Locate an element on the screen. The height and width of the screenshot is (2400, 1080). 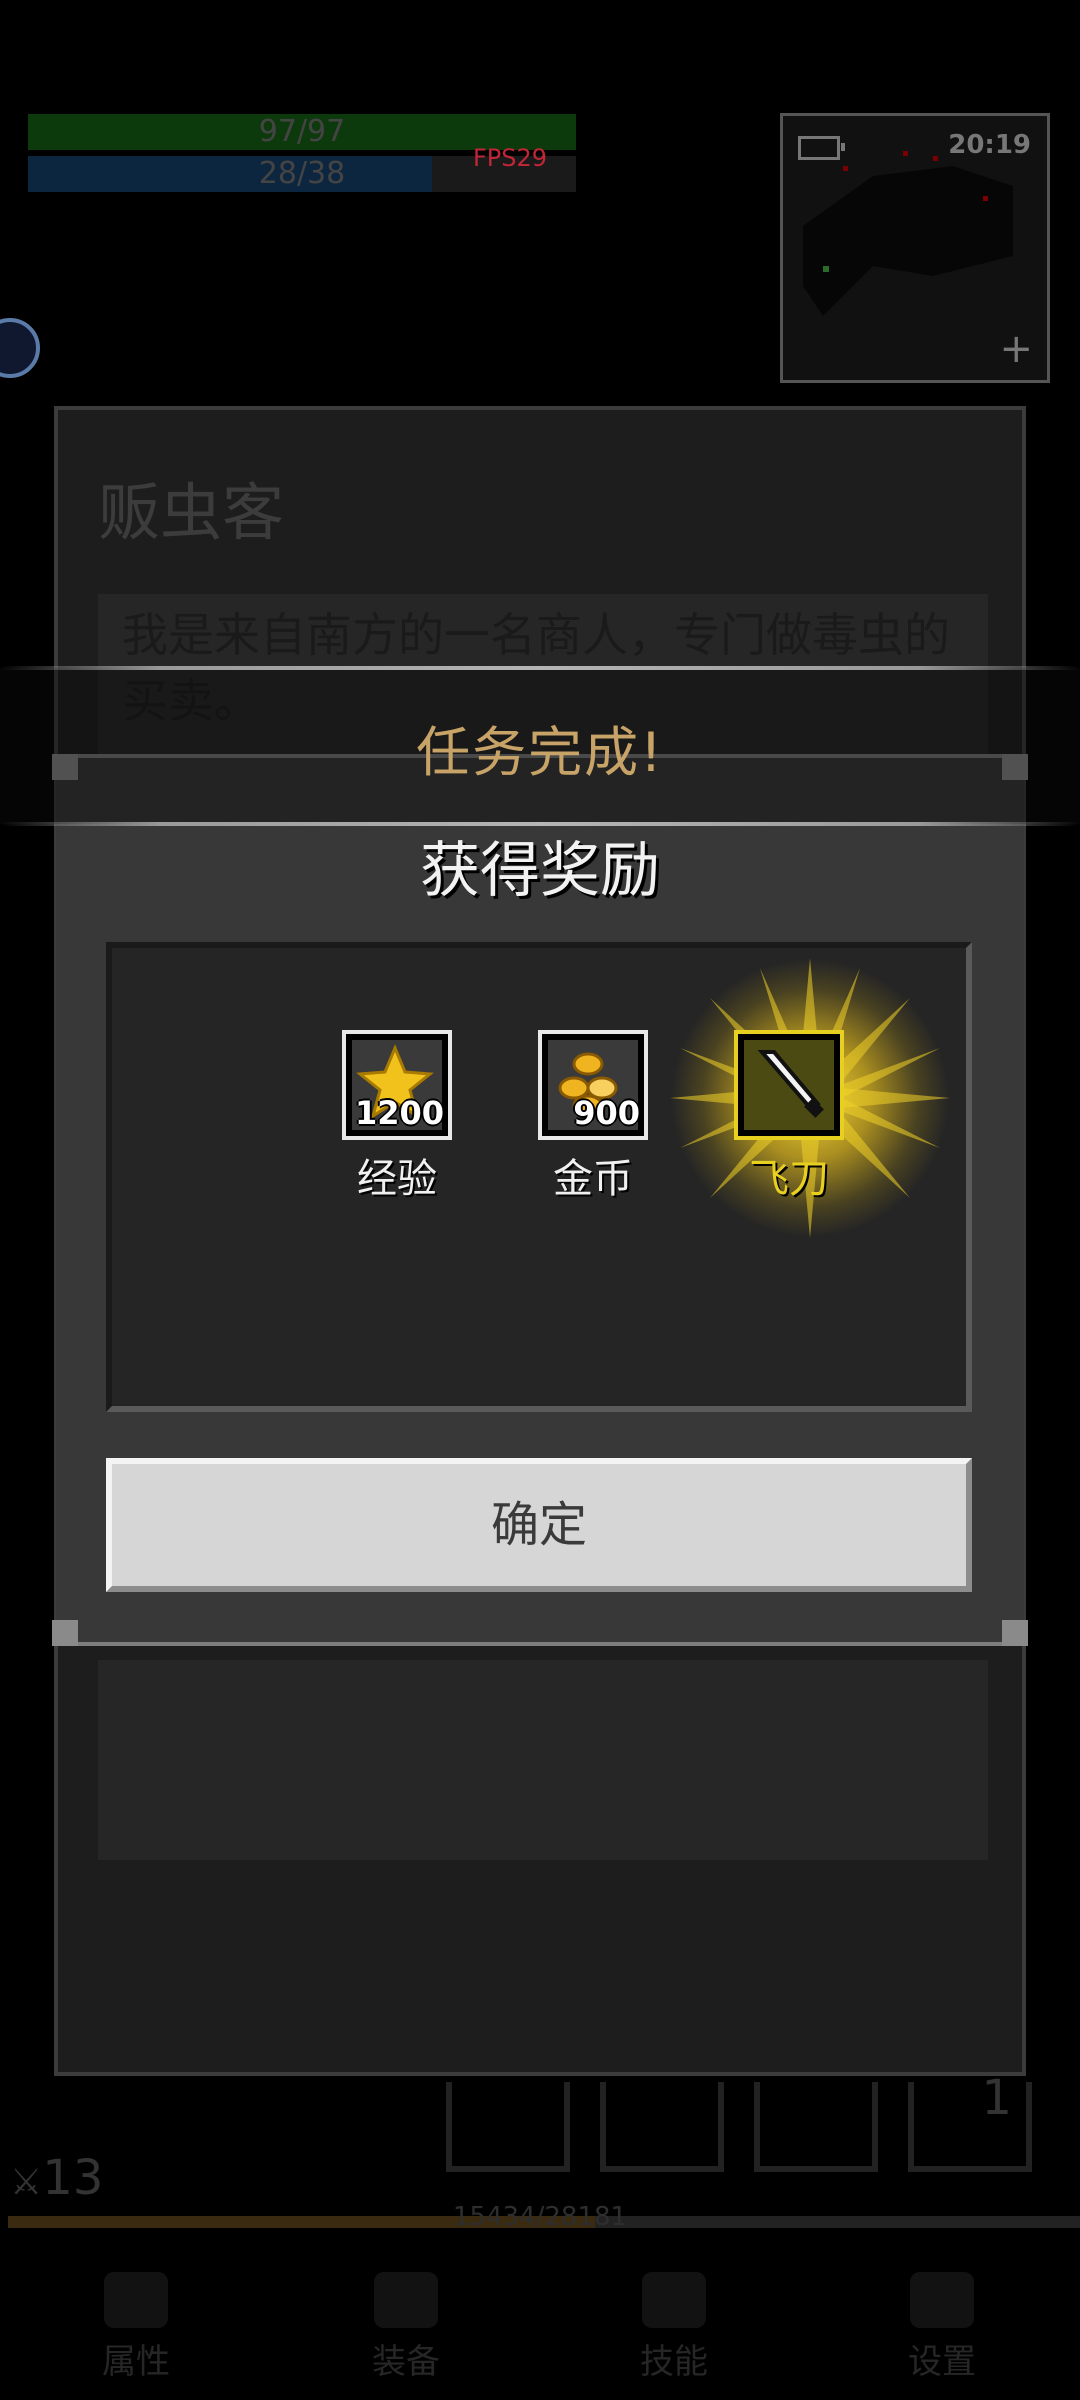
reward-icon-frame: 1200 is located at coordinates (397, 1085).